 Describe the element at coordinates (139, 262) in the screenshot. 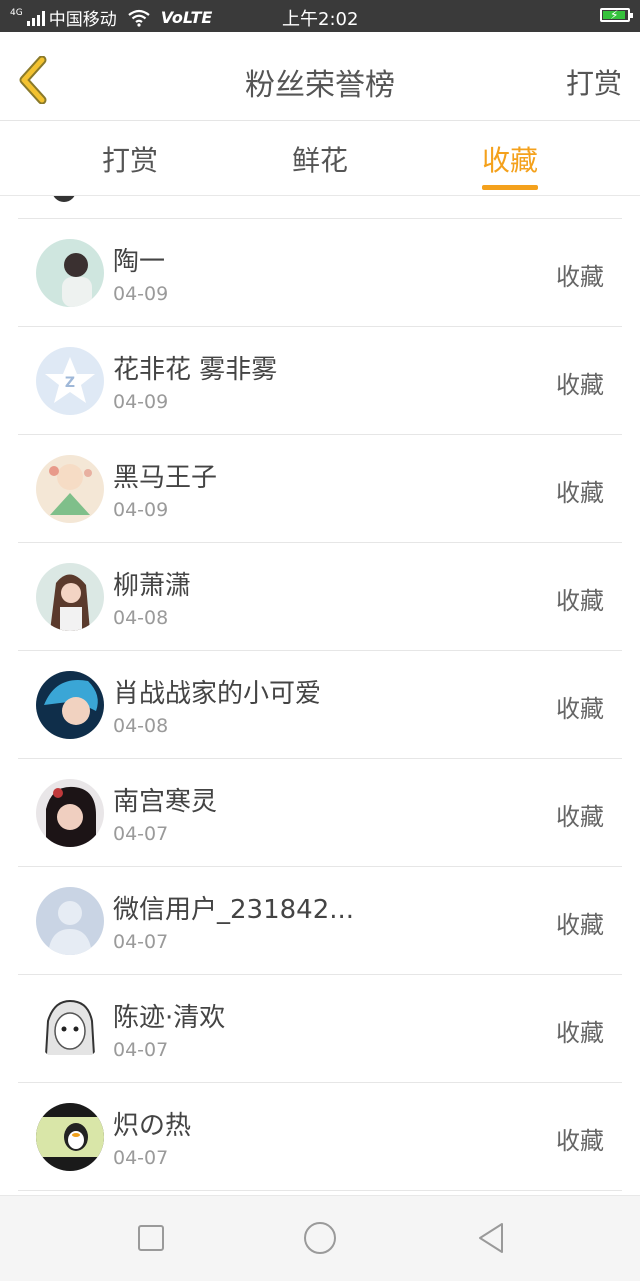

I see `user-name: 陶一` at that location.